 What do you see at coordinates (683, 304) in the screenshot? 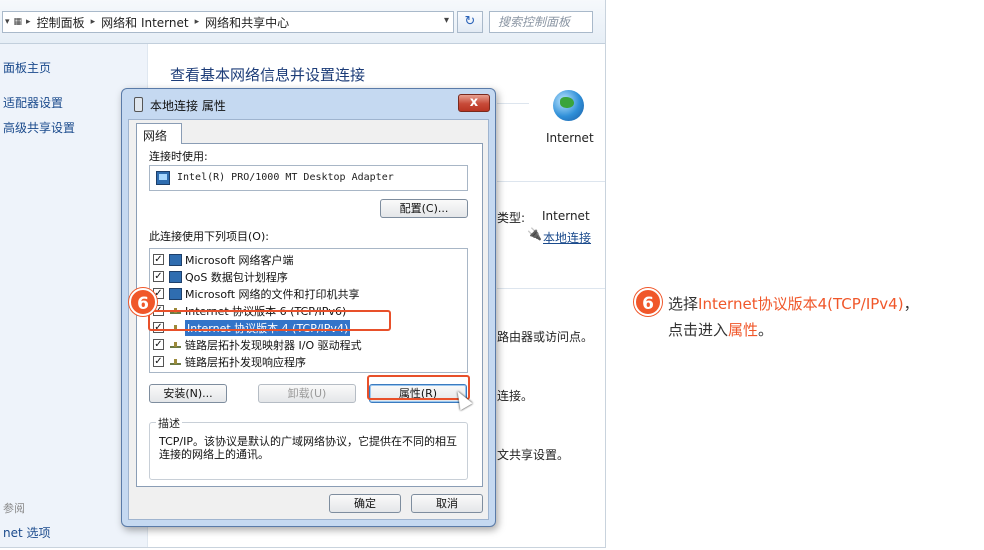
I see `instruction-text-part: 选择` at bounding box center [683, 304].